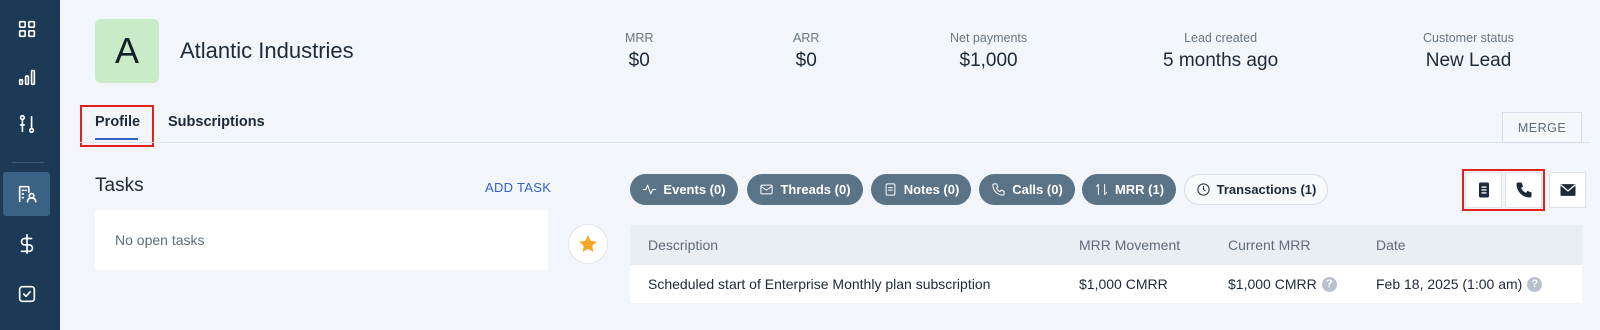 Image resolution: width=1600 pixels, height=330 pixels. Describe the element at coordinates (931, 189) in the screenshot. I see `filter-label: Notes (0)` at that location.